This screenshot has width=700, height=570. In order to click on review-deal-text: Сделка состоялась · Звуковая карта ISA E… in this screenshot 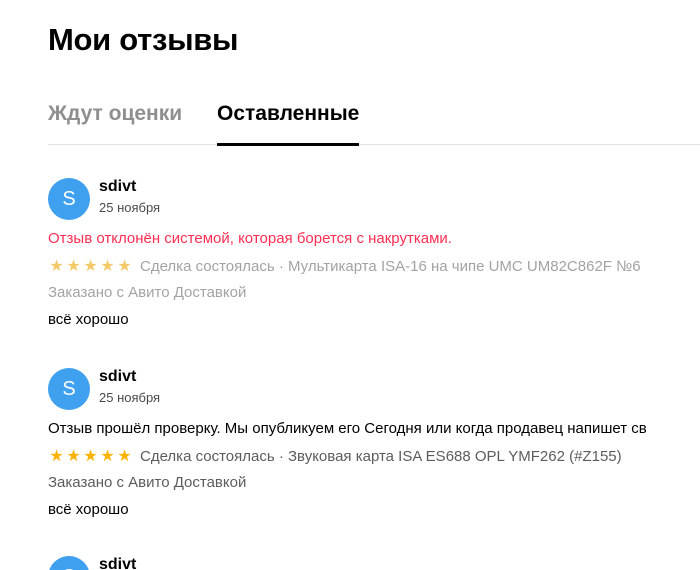, I will do `click(381, 456)`.